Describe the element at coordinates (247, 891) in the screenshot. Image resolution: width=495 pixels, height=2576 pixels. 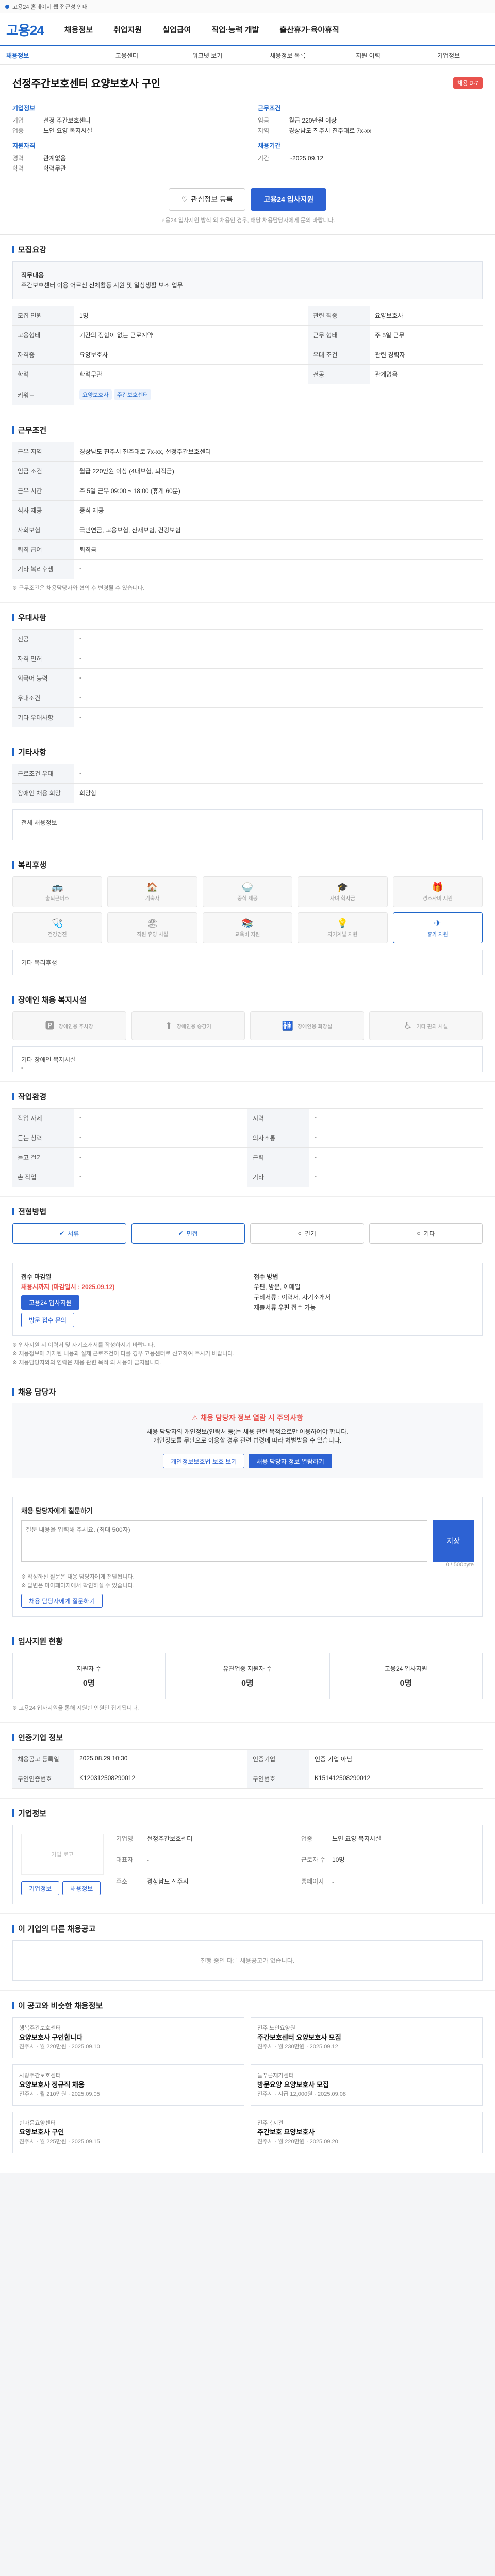
I see `welfare-item: 🍚 중식 제공` at that location.